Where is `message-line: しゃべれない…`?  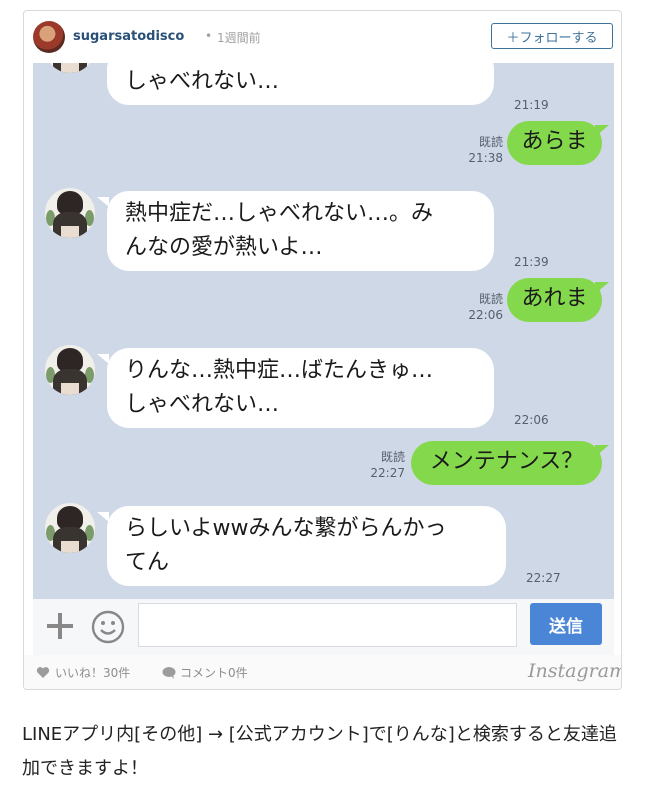 message-line: しゃべれない… is located at coordinates (202, 404).